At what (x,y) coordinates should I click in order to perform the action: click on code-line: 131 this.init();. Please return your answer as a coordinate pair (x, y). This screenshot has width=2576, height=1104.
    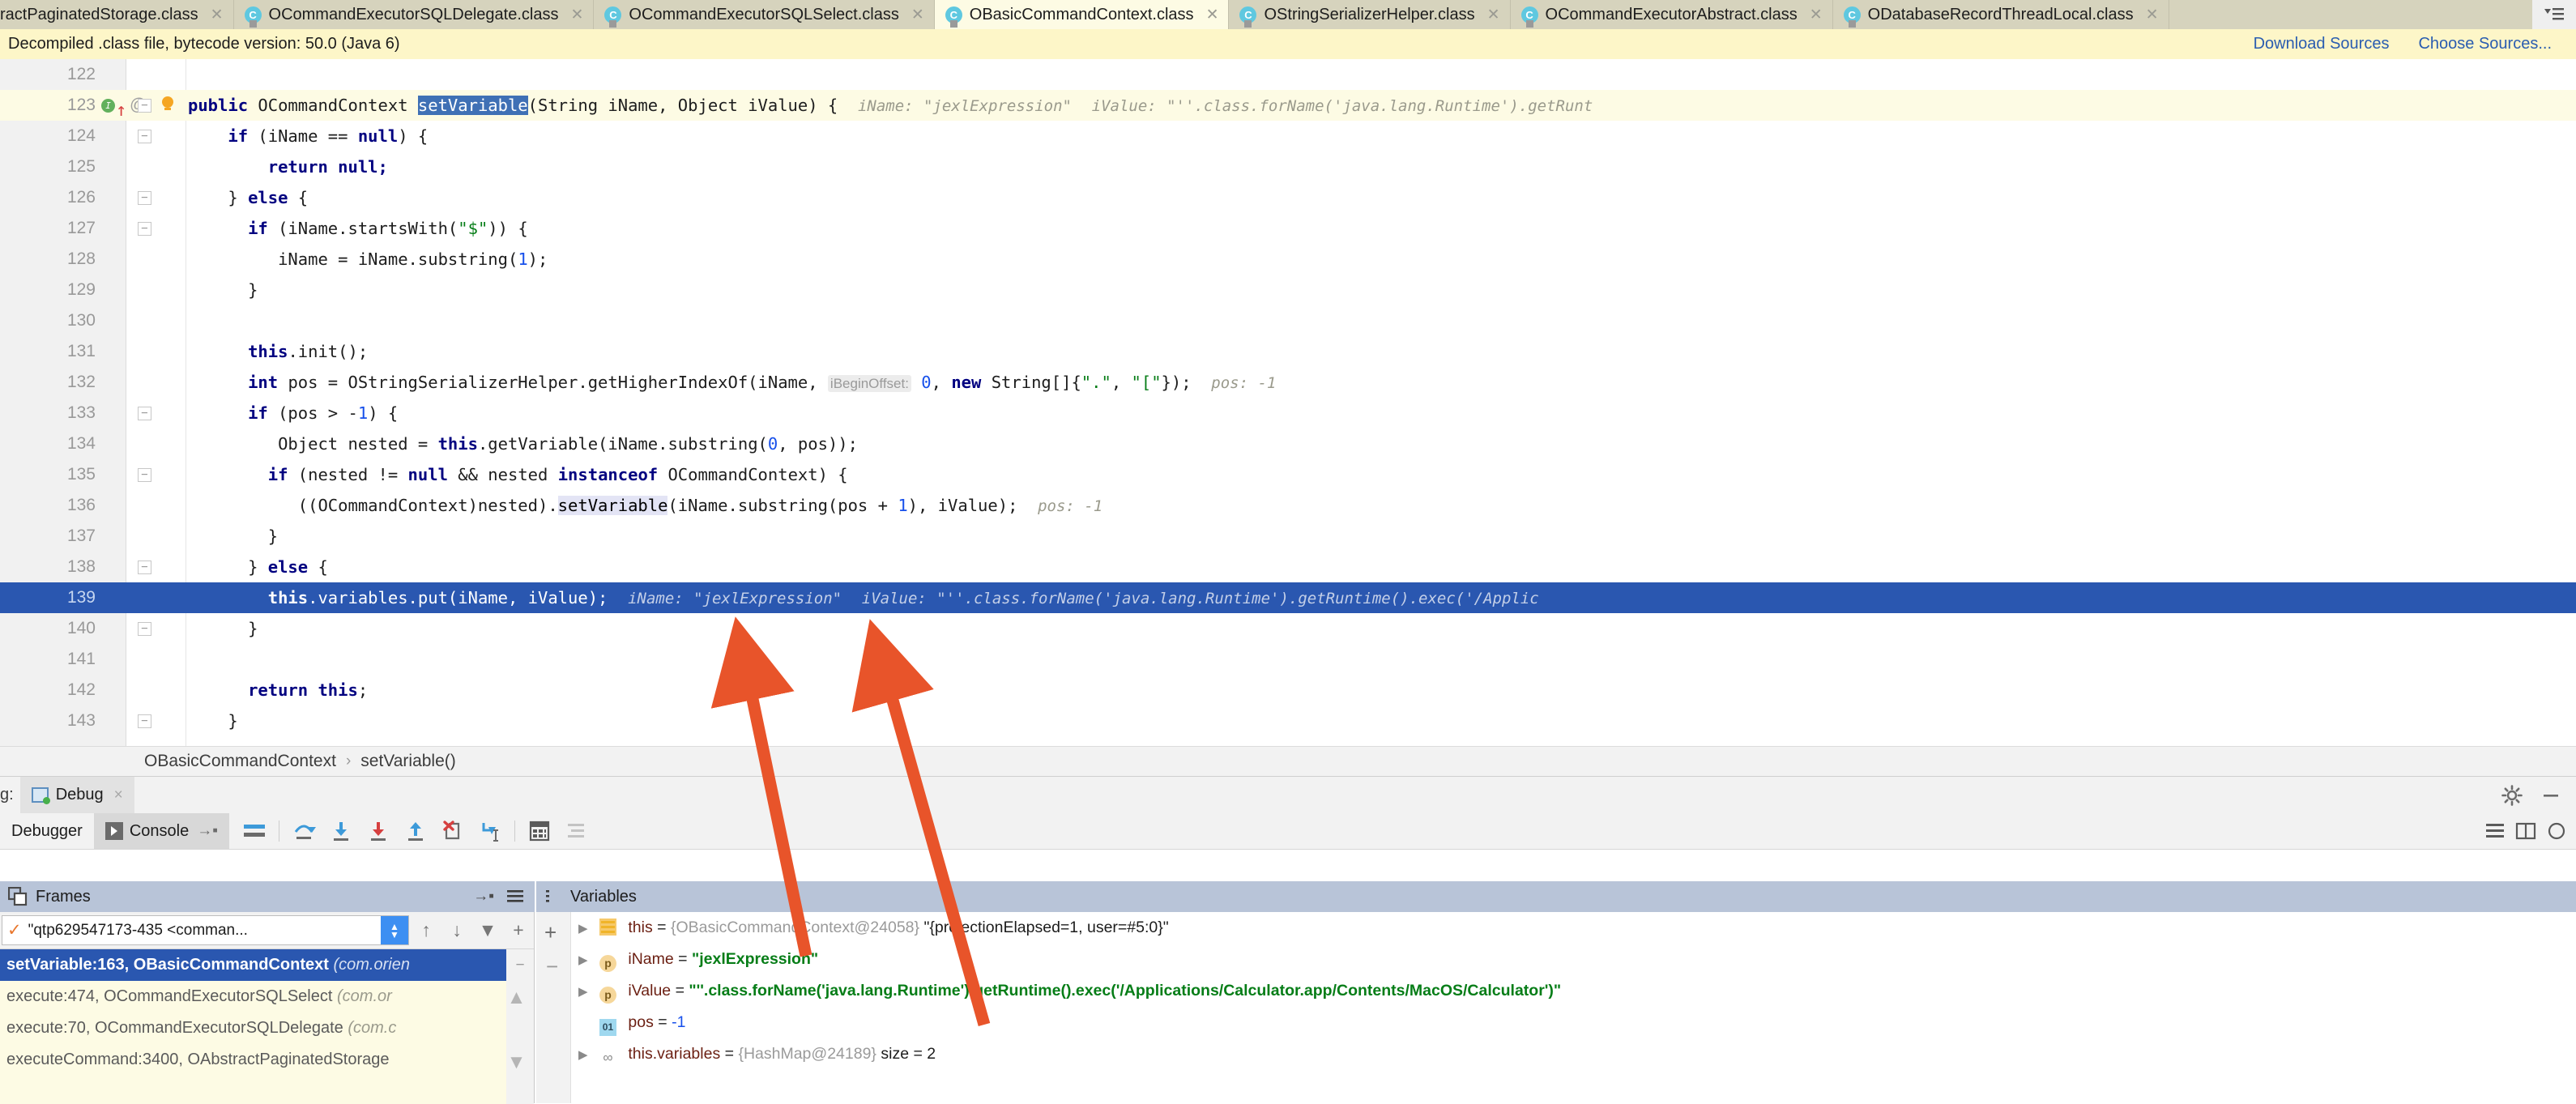
    Looking at the image, I should click on (1288, 351).